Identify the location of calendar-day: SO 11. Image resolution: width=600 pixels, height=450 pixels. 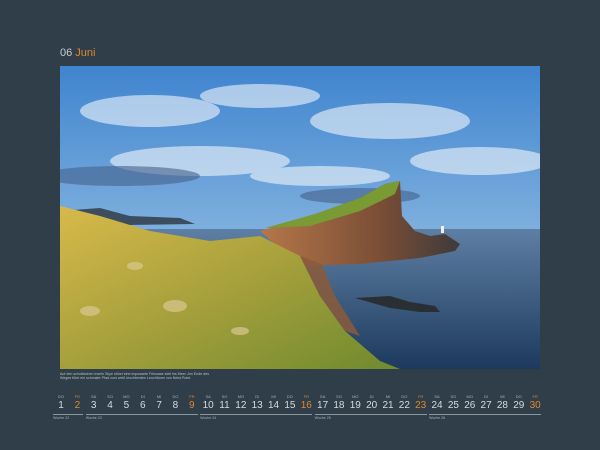
(225, 403).